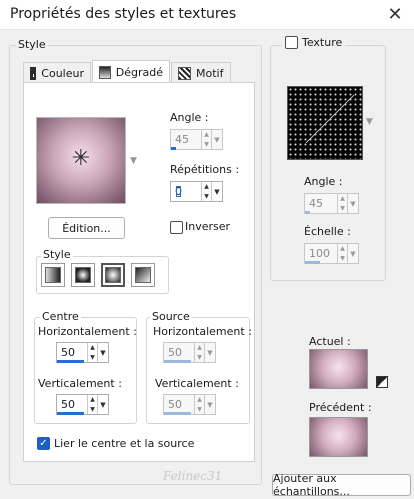 This screenshot has width=414, height=499. What do you see at coordinates (202, 331) in the screenshot?
I see `source-horizontal-label: Horizontalement :` at bounding box center [202, 331].